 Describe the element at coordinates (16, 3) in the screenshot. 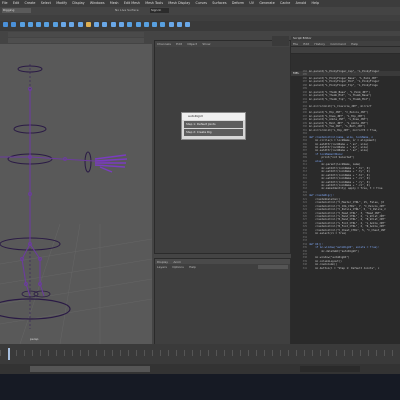

I see `menu-edit: Edit` at that location.